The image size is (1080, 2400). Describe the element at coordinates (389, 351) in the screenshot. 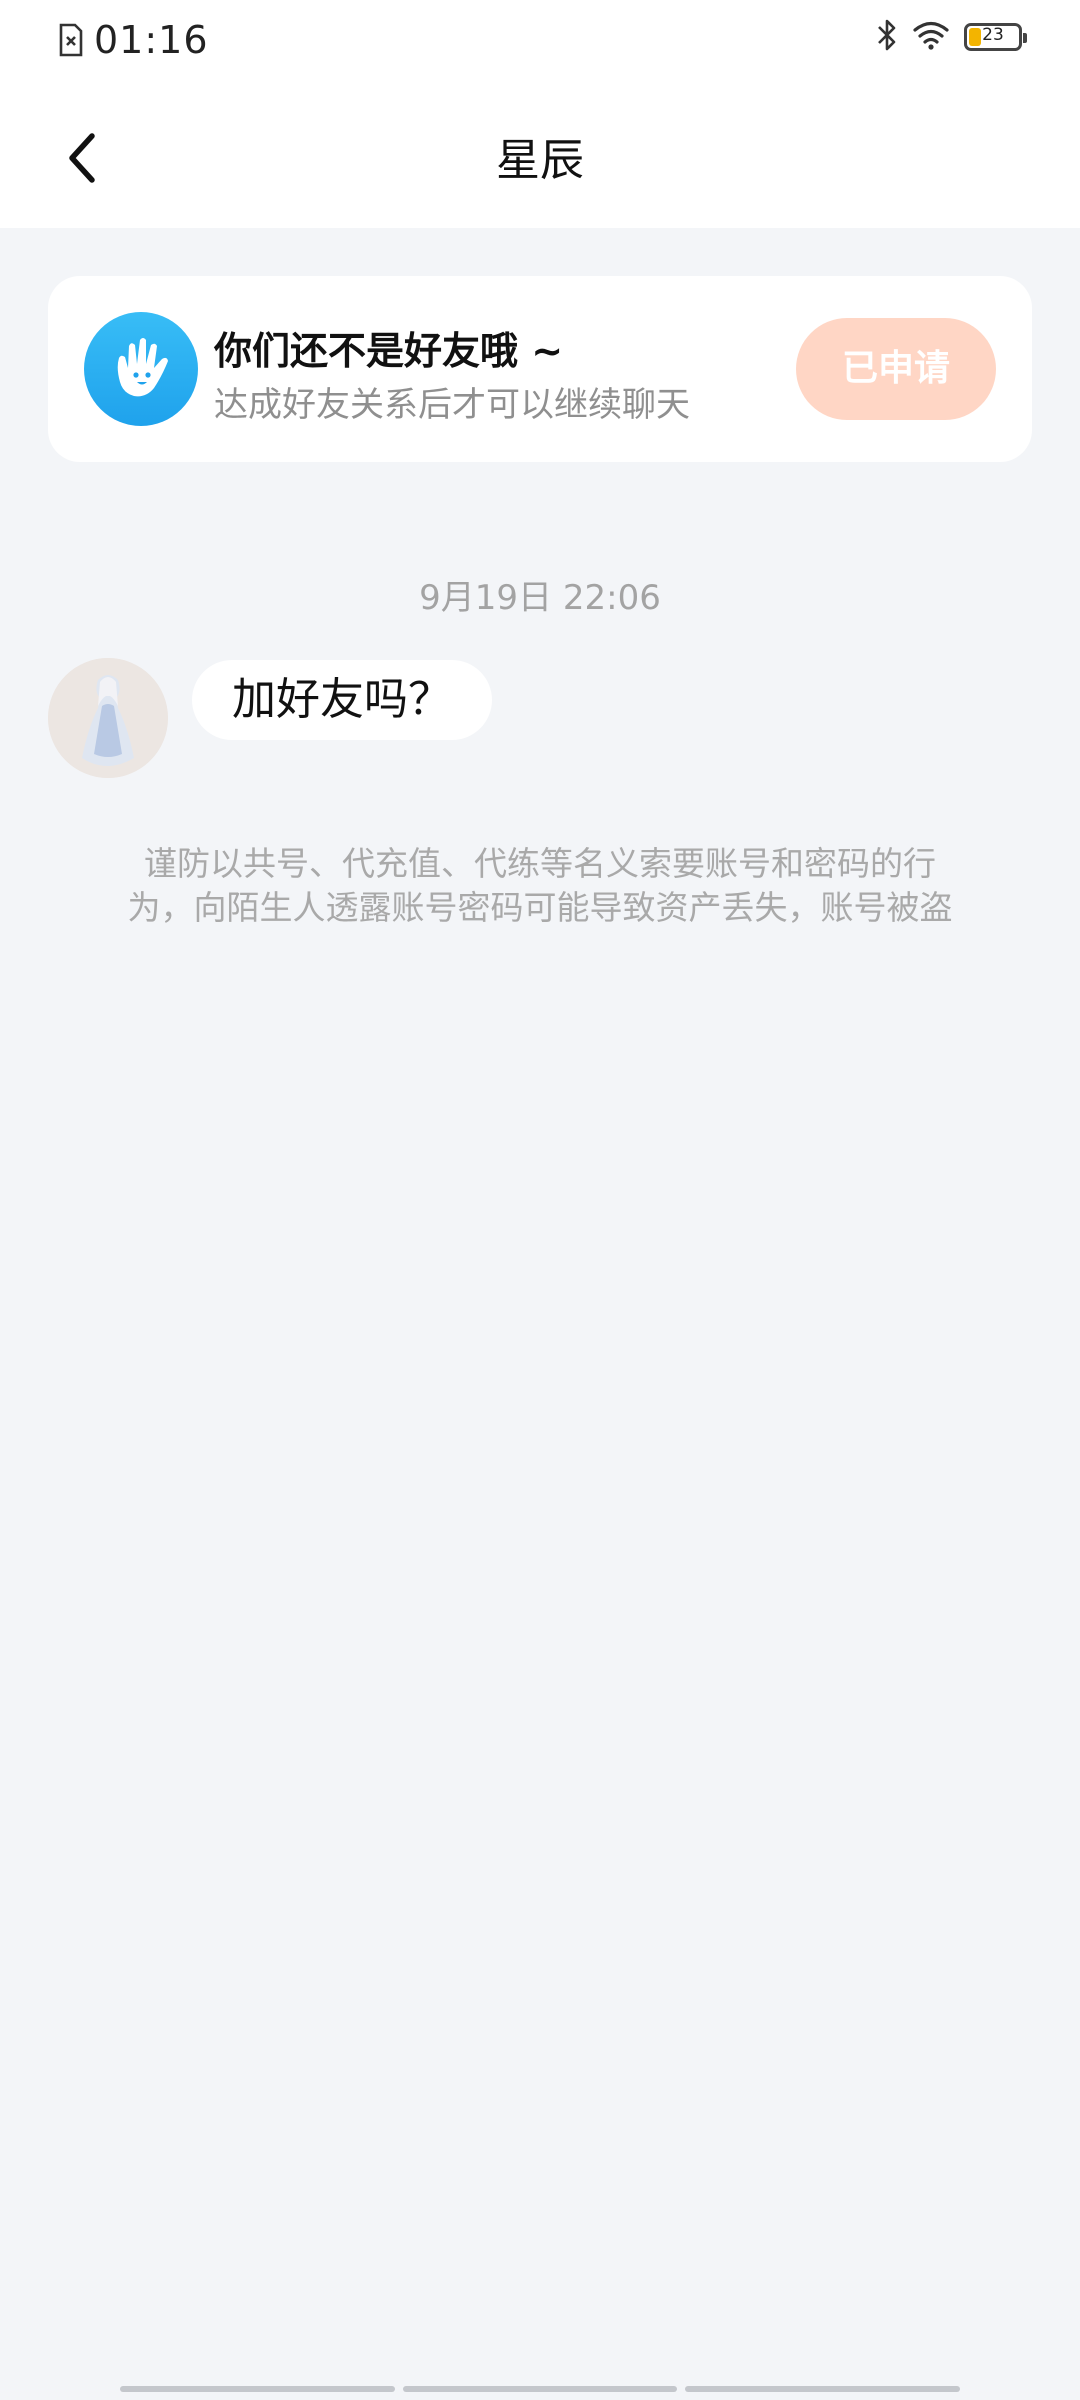

I see `notice-title: 你们还不是好友哦 ~` at that location.